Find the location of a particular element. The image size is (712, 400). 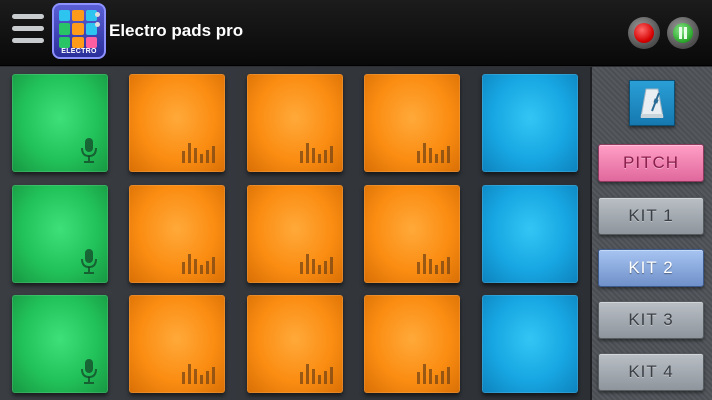

pause-button is located at coordinates (683, 33).